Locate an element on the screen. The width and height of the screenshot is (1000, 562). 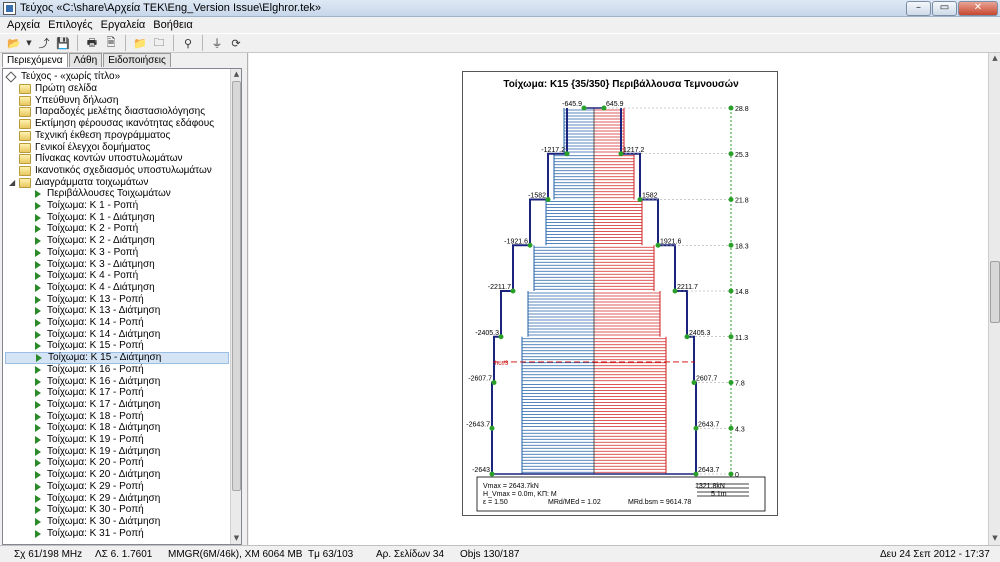
minimize-button: – is located at coordinates (918, 8).